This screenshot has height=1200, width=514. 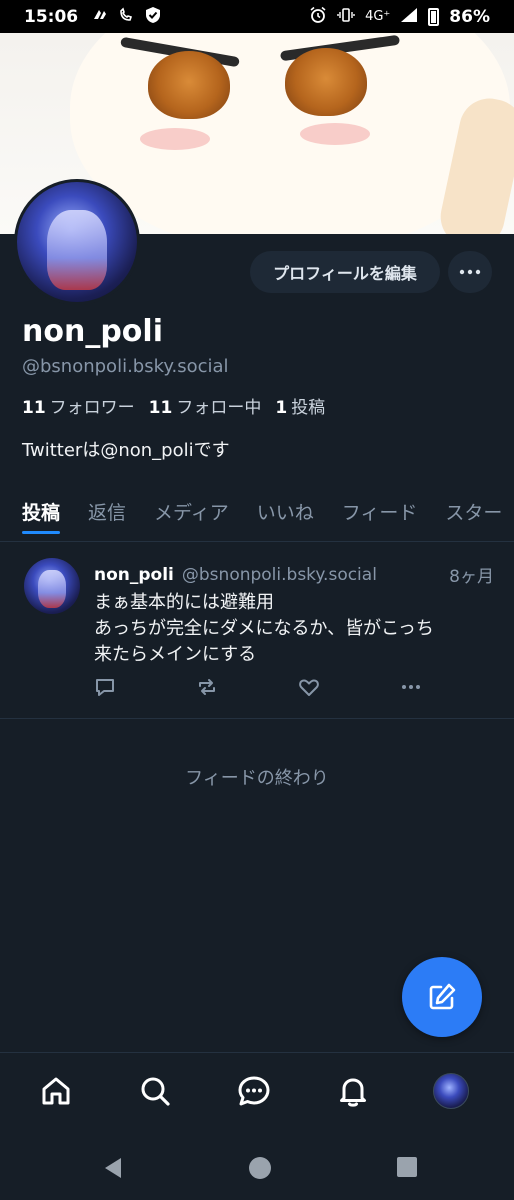 I want to click on home-icon, so click(x=56, y=1091).